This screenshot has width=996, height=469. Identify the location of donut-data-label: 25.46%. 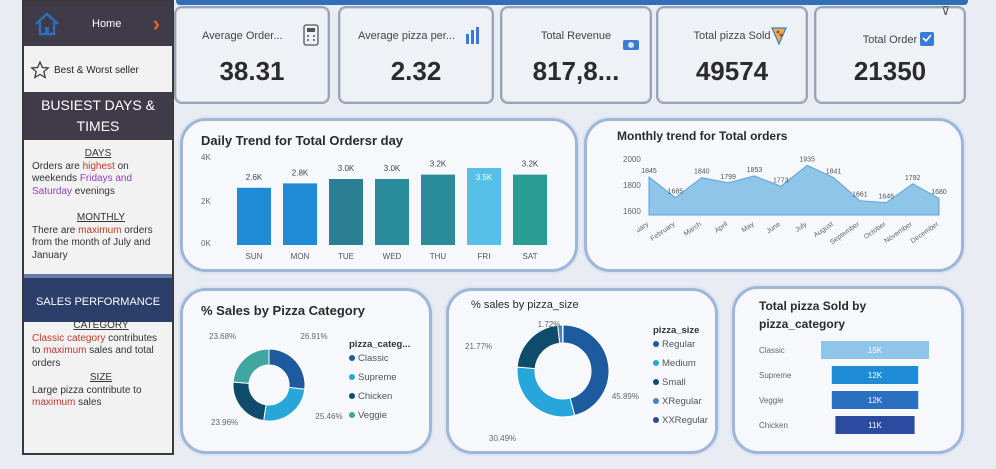
(328, 416).